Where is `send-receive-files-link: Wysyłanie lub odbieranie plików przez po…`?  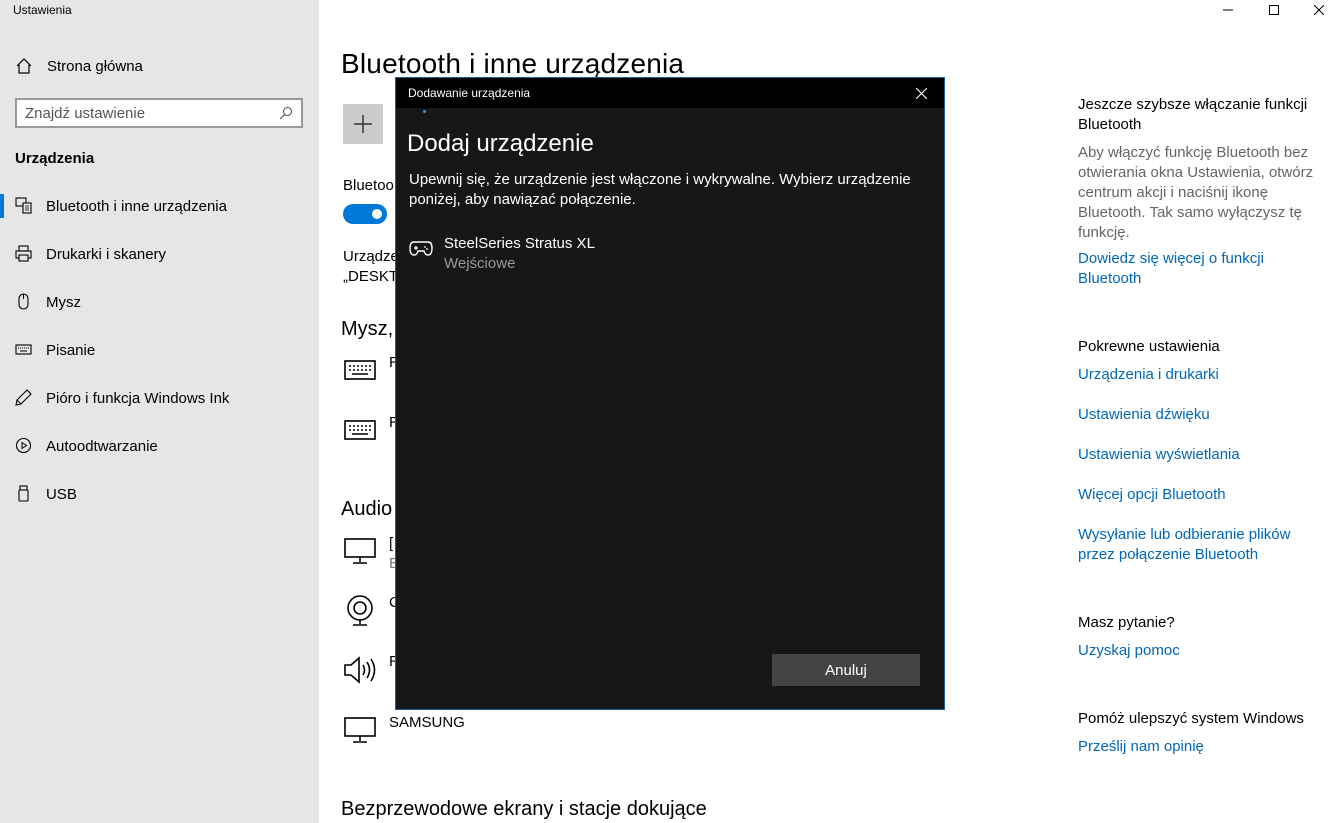 send-receive-files-link: Wysyłanie lub odbieranie plików przez po… is located at coordinates (1198, 545).